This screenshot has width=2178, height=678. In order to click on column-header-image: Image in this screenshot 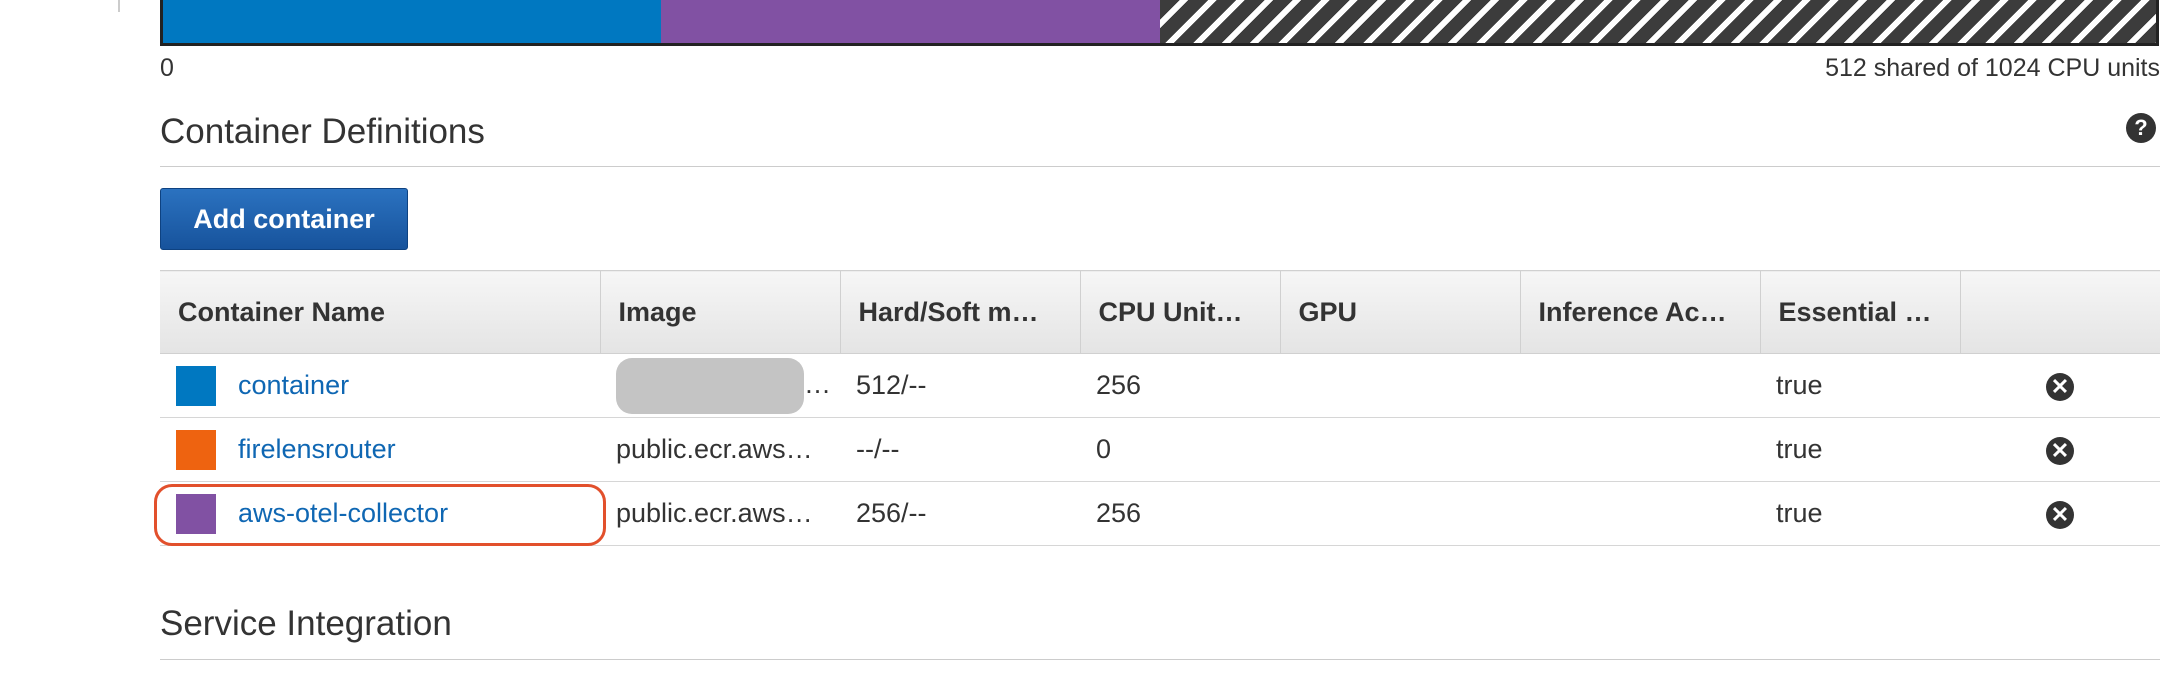, I will do `click(720, 312)`.